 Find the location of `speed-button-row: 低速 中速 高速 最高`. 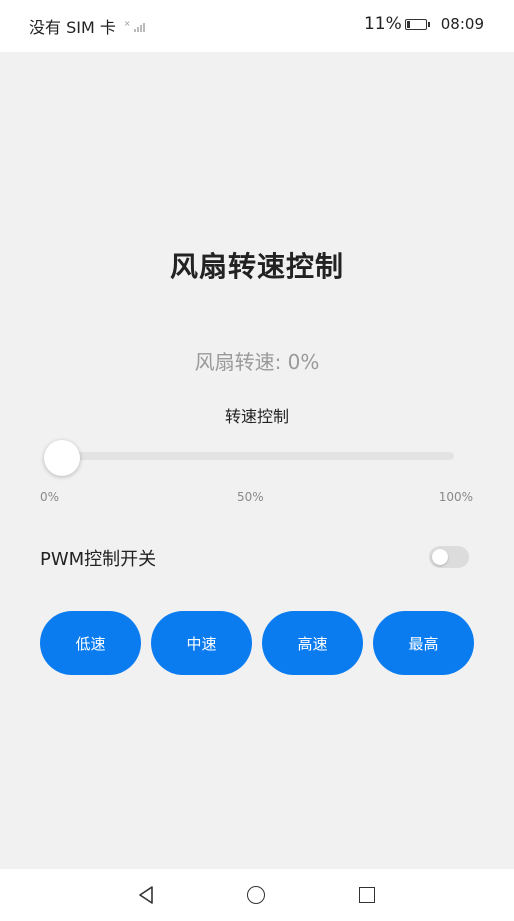

speed-button-row: 低速 中速 高速 最高 is located at coordinates (257, 643).